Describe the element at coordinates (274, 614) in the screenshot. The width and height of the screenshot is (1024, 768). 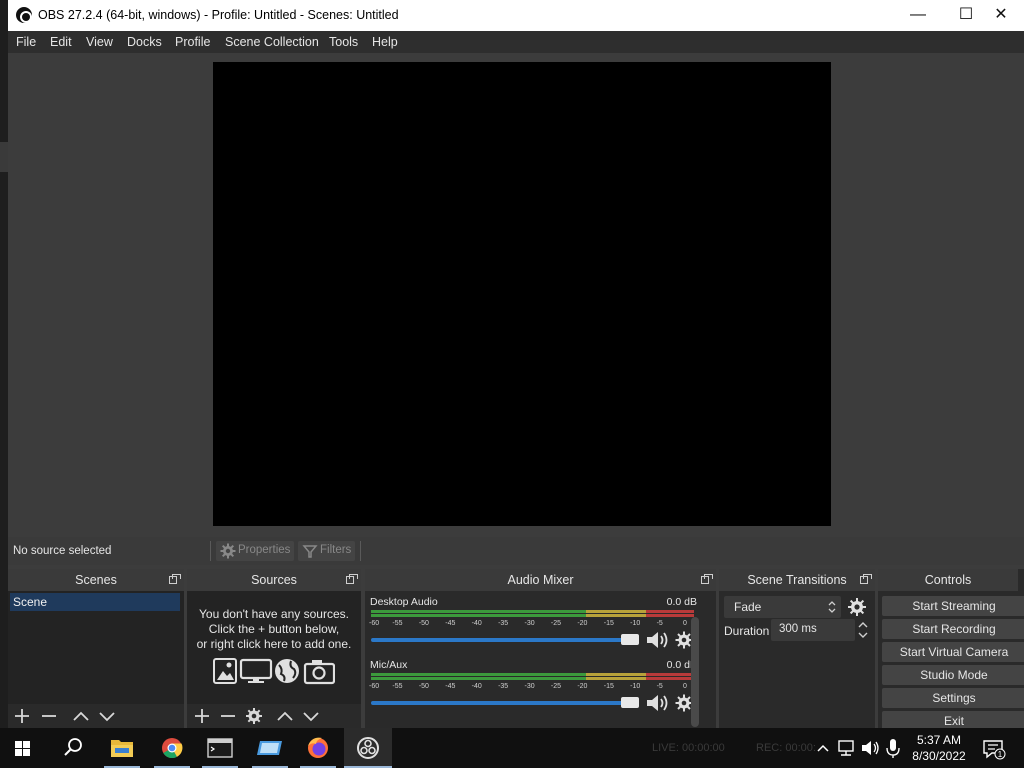
I see `empty-sources-text-1: You don't have any sources.` at that location.